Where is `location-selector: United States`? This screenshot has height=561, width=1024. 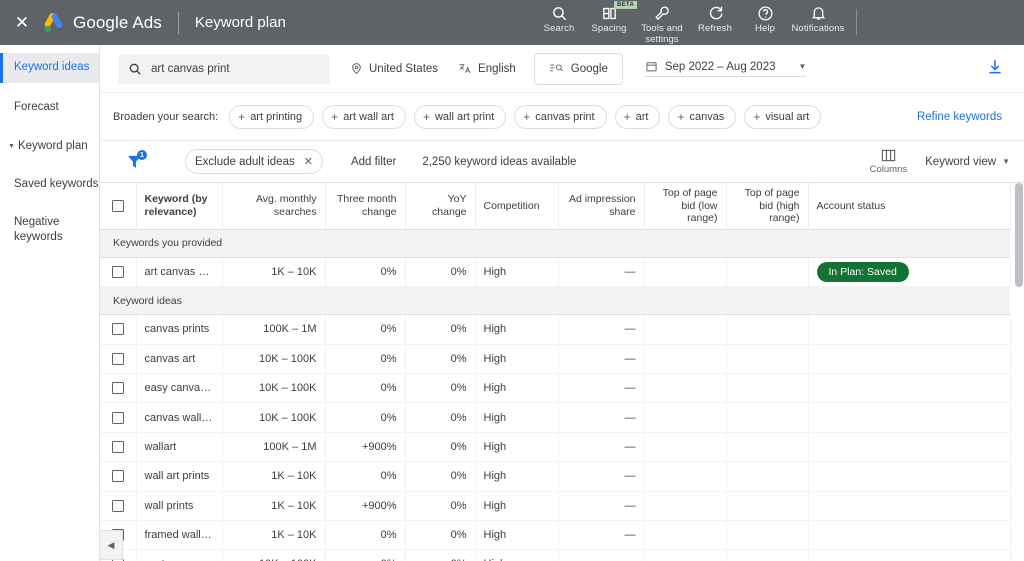 location-selector: United States is located at coordinates (394, 68).